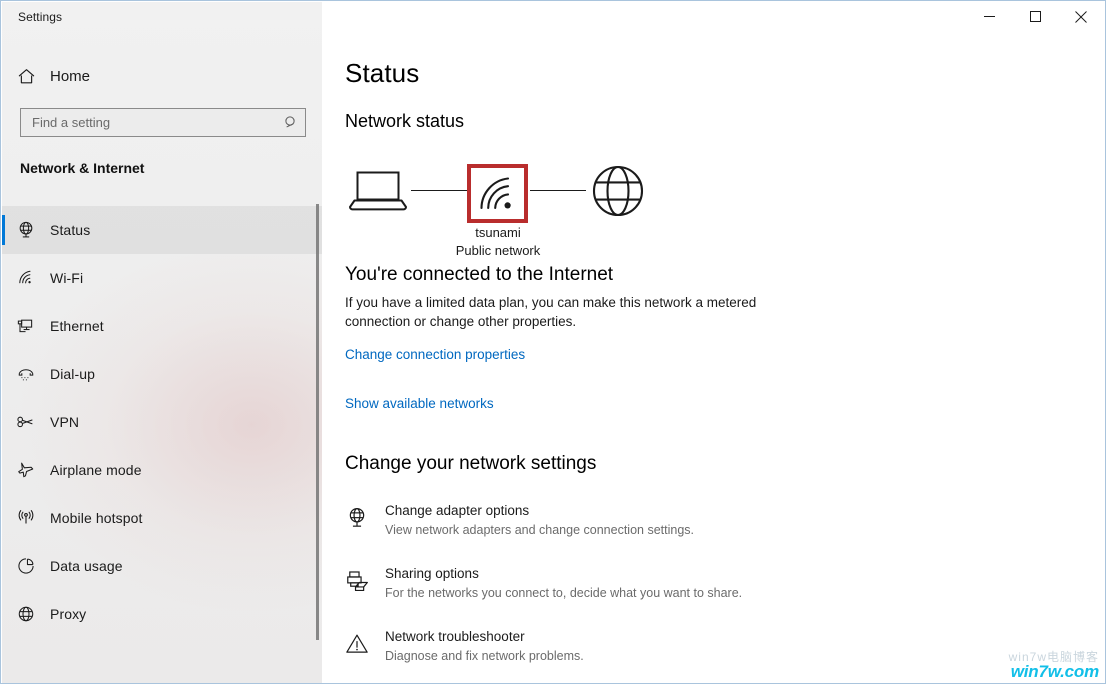 Image resolution: width=1106 pixels, height=684 pixels. Describe the element at coordinates (162, 518) in the screenshot. I see `sidebar-item-mobile-hotspot: Mobile hotspot` at that location.